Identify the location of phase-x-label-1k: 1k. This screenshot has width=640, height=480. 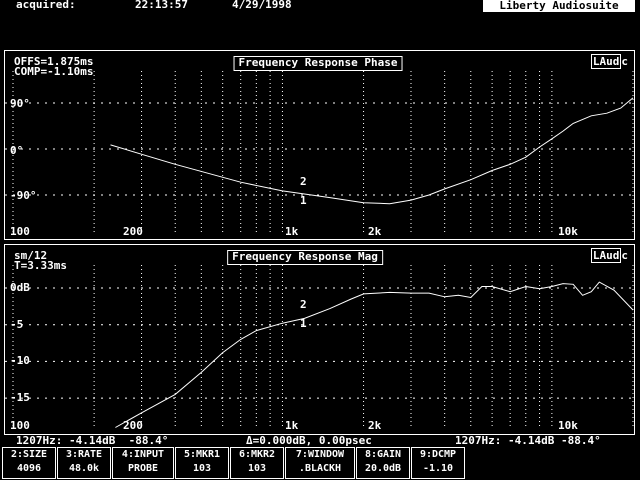
(292, 231).